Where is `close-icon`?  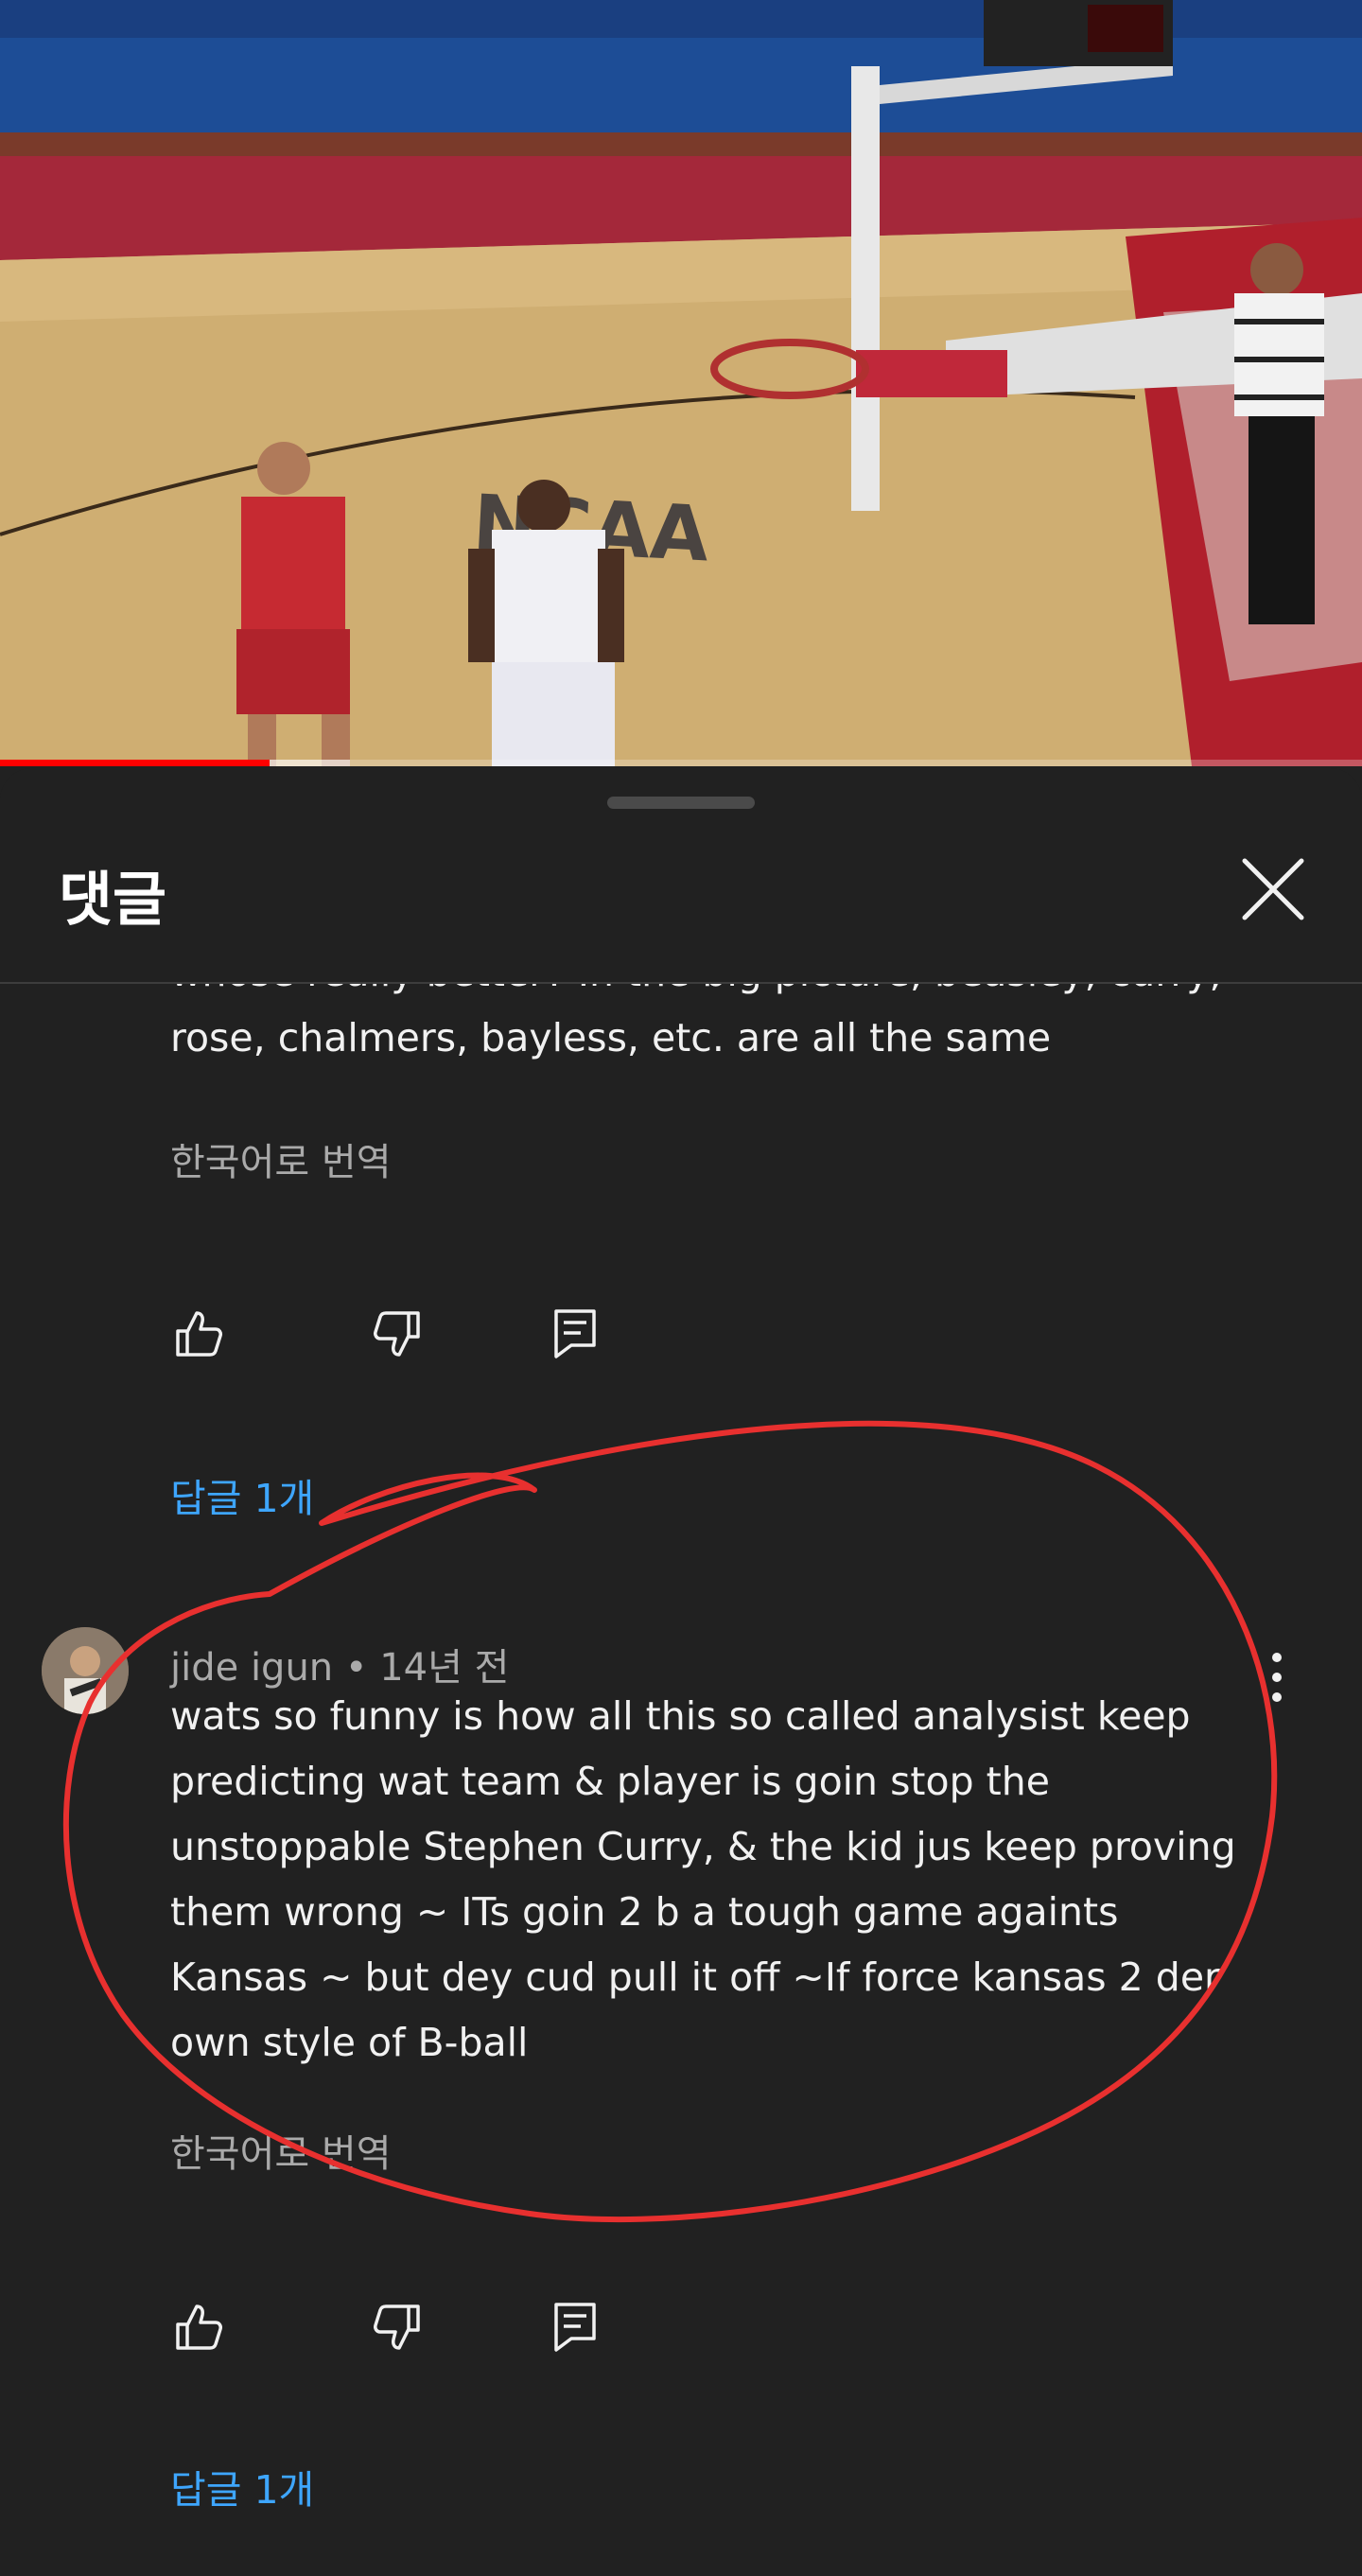
close-icon is located at coordinates (1273, 889).